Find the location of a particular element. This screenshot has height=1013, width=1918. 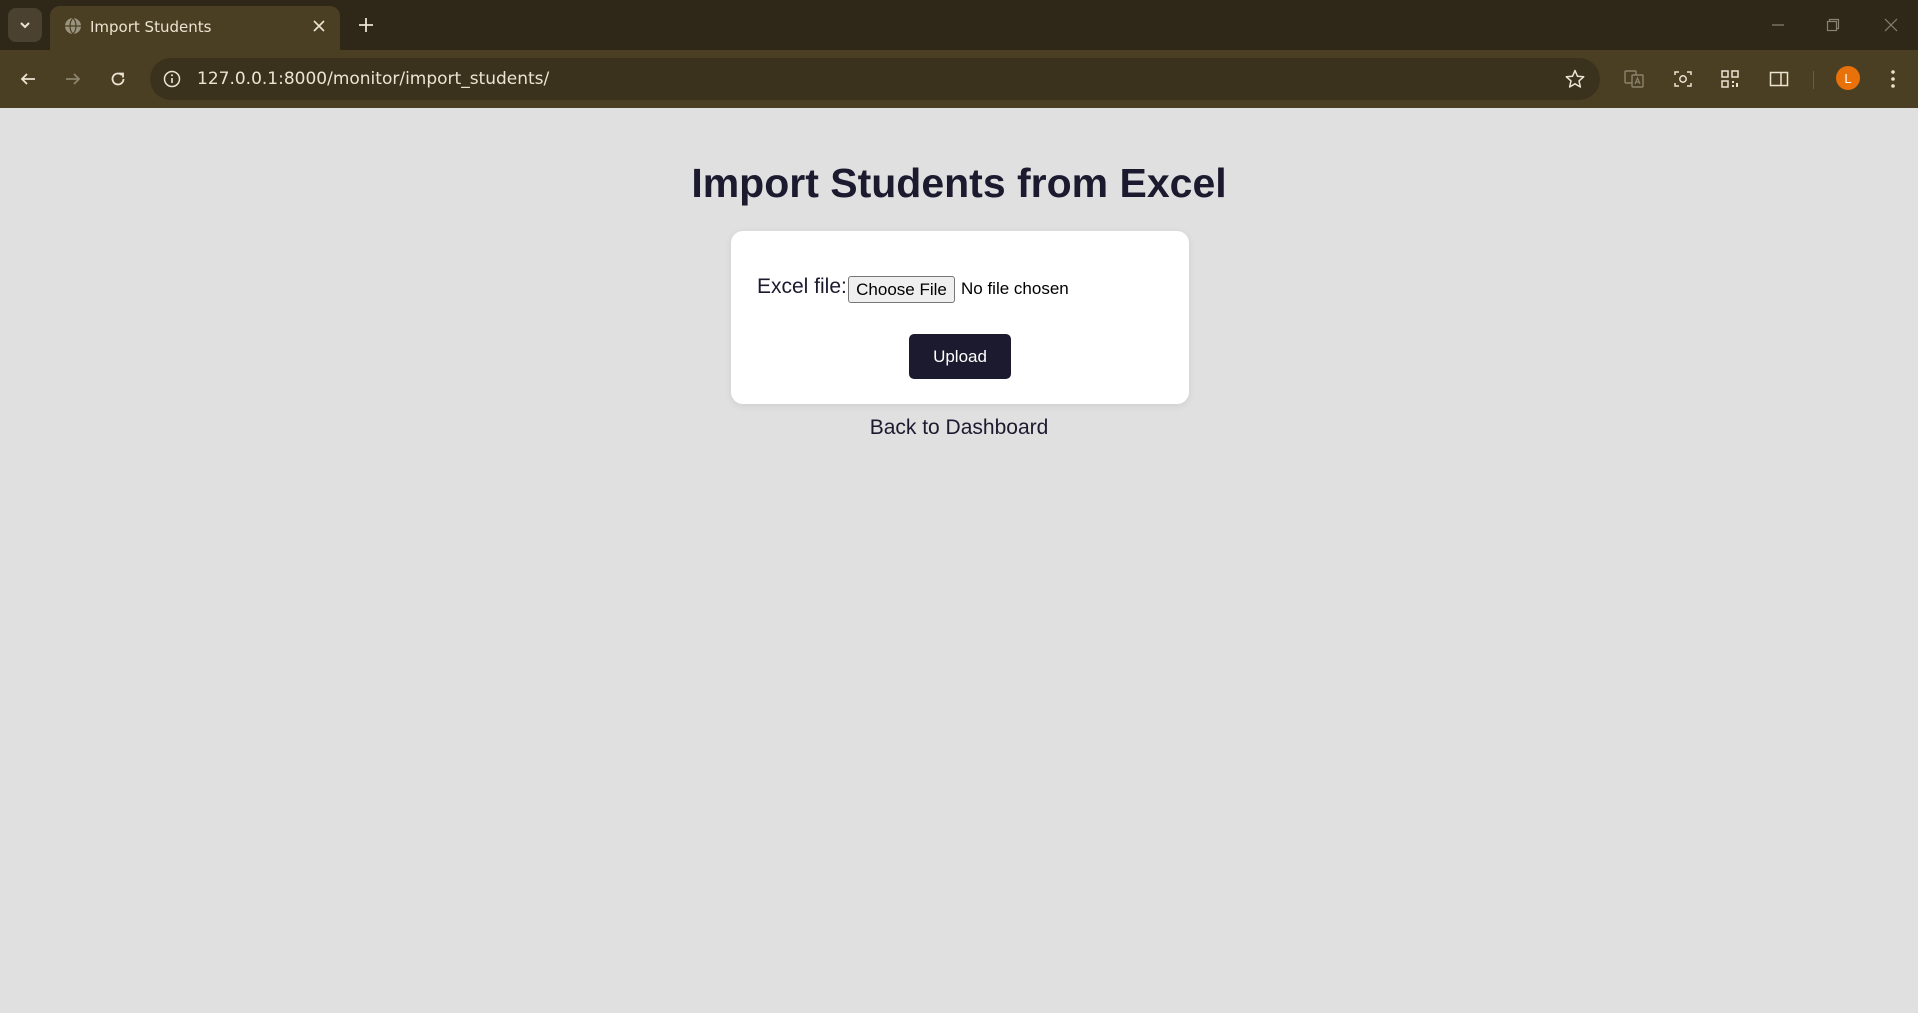

minimize-button is located at coordinates (1778, 25).